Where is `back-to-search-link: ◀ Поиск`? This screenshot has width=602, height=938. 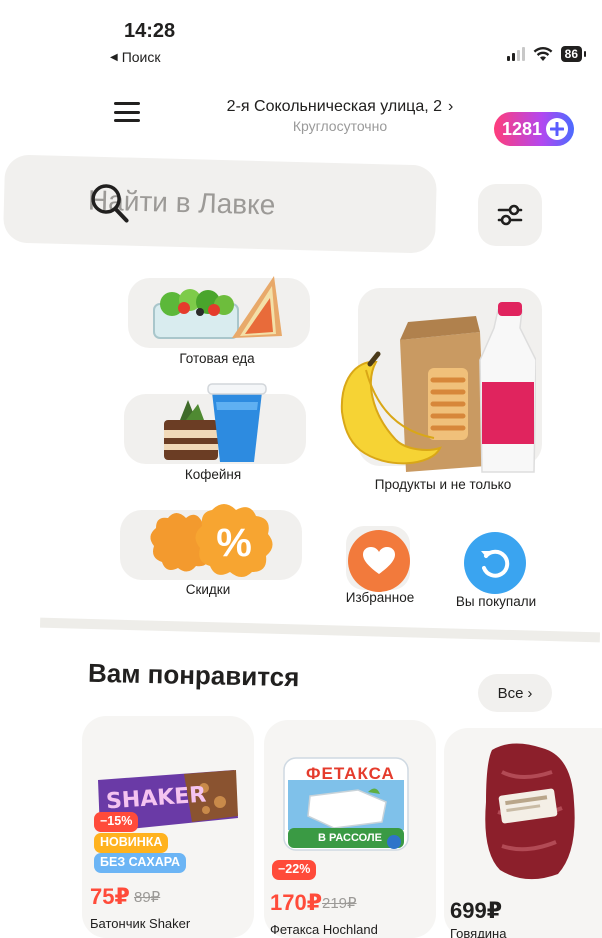 back-to-search-link: ◀ Поиск is located at coordinates (135, 57).